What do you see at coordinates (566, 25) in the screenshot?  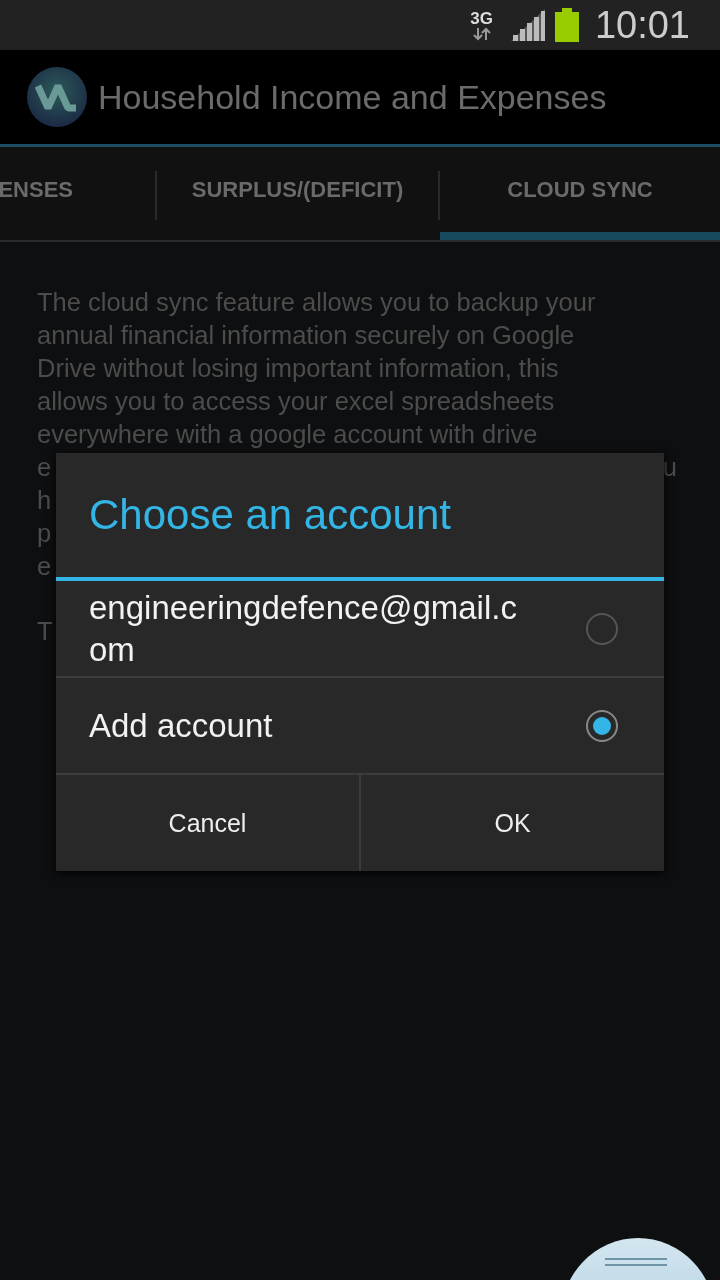 I see `battery-icon` at bounding box center [566, 25].